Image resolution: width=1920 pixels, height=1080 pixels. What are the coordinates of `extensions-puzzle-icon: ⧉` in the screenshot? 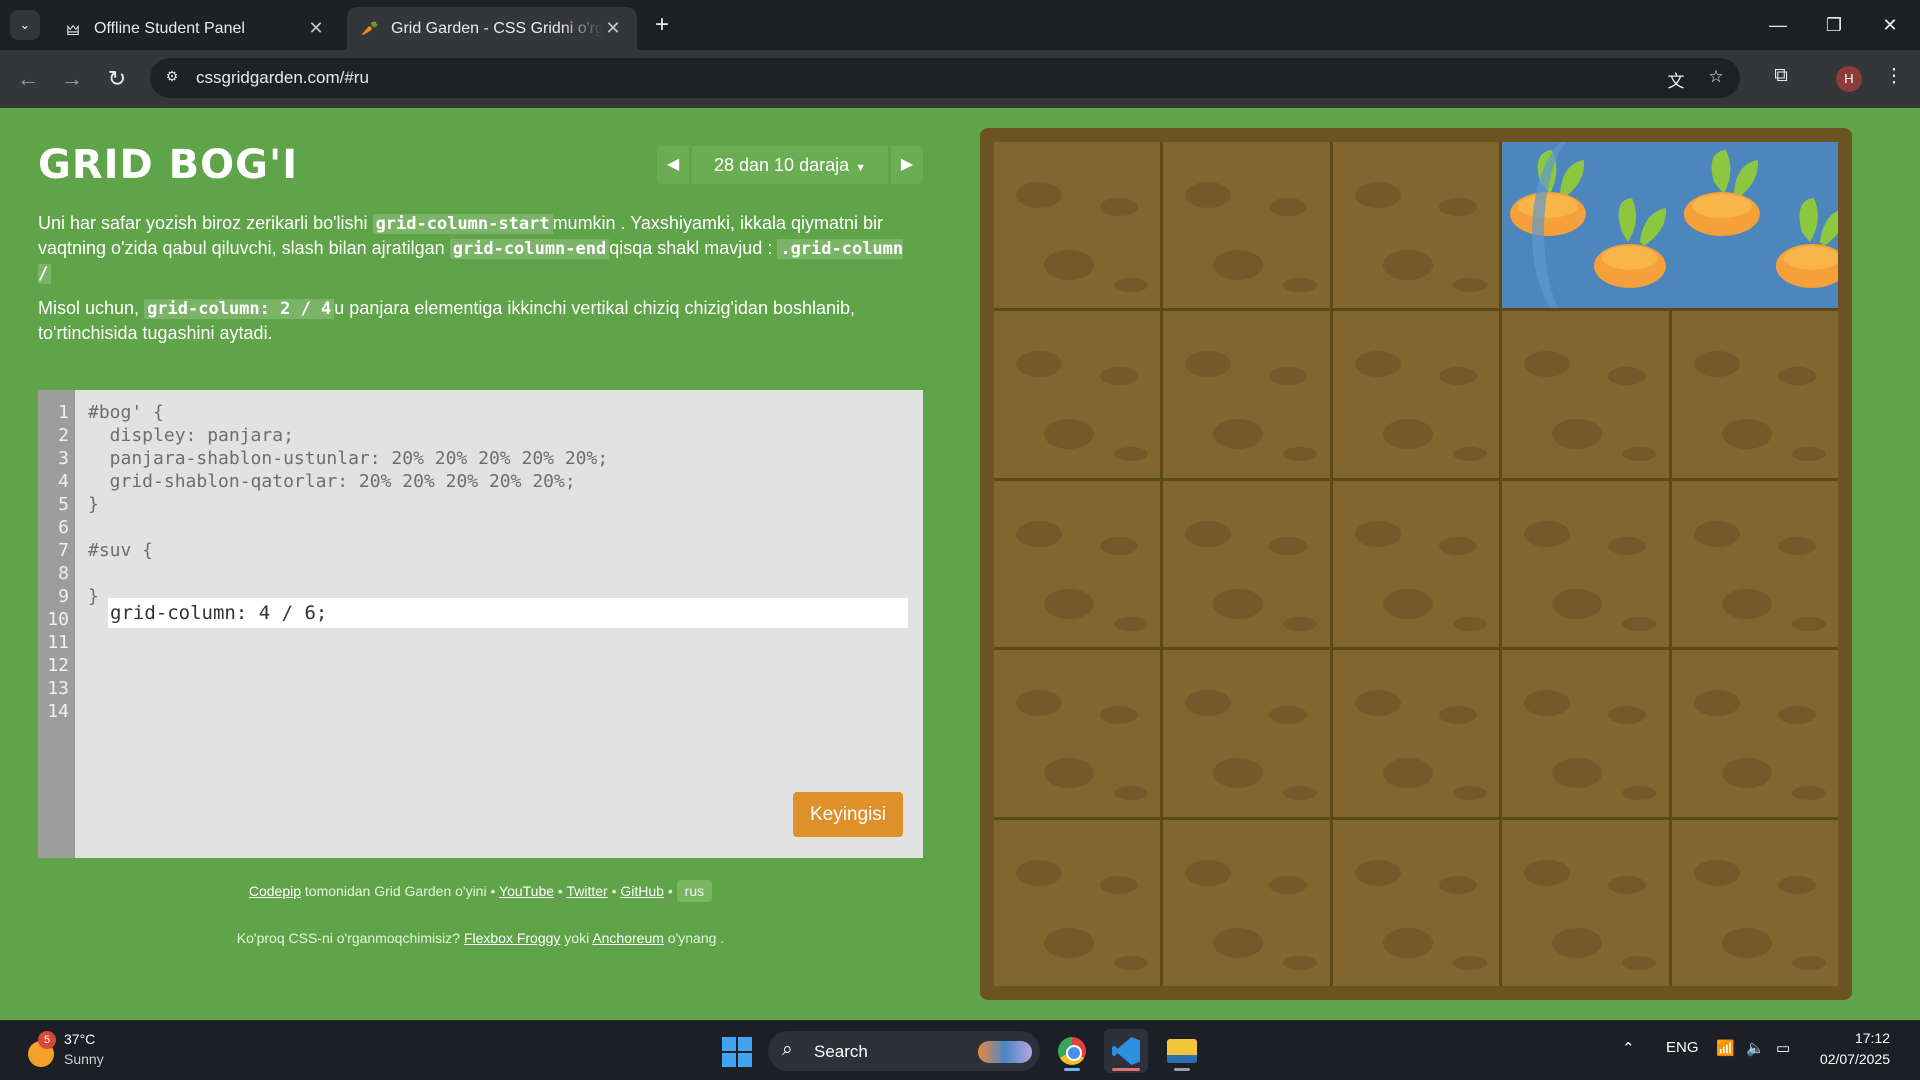 It's located at (1781, 79).